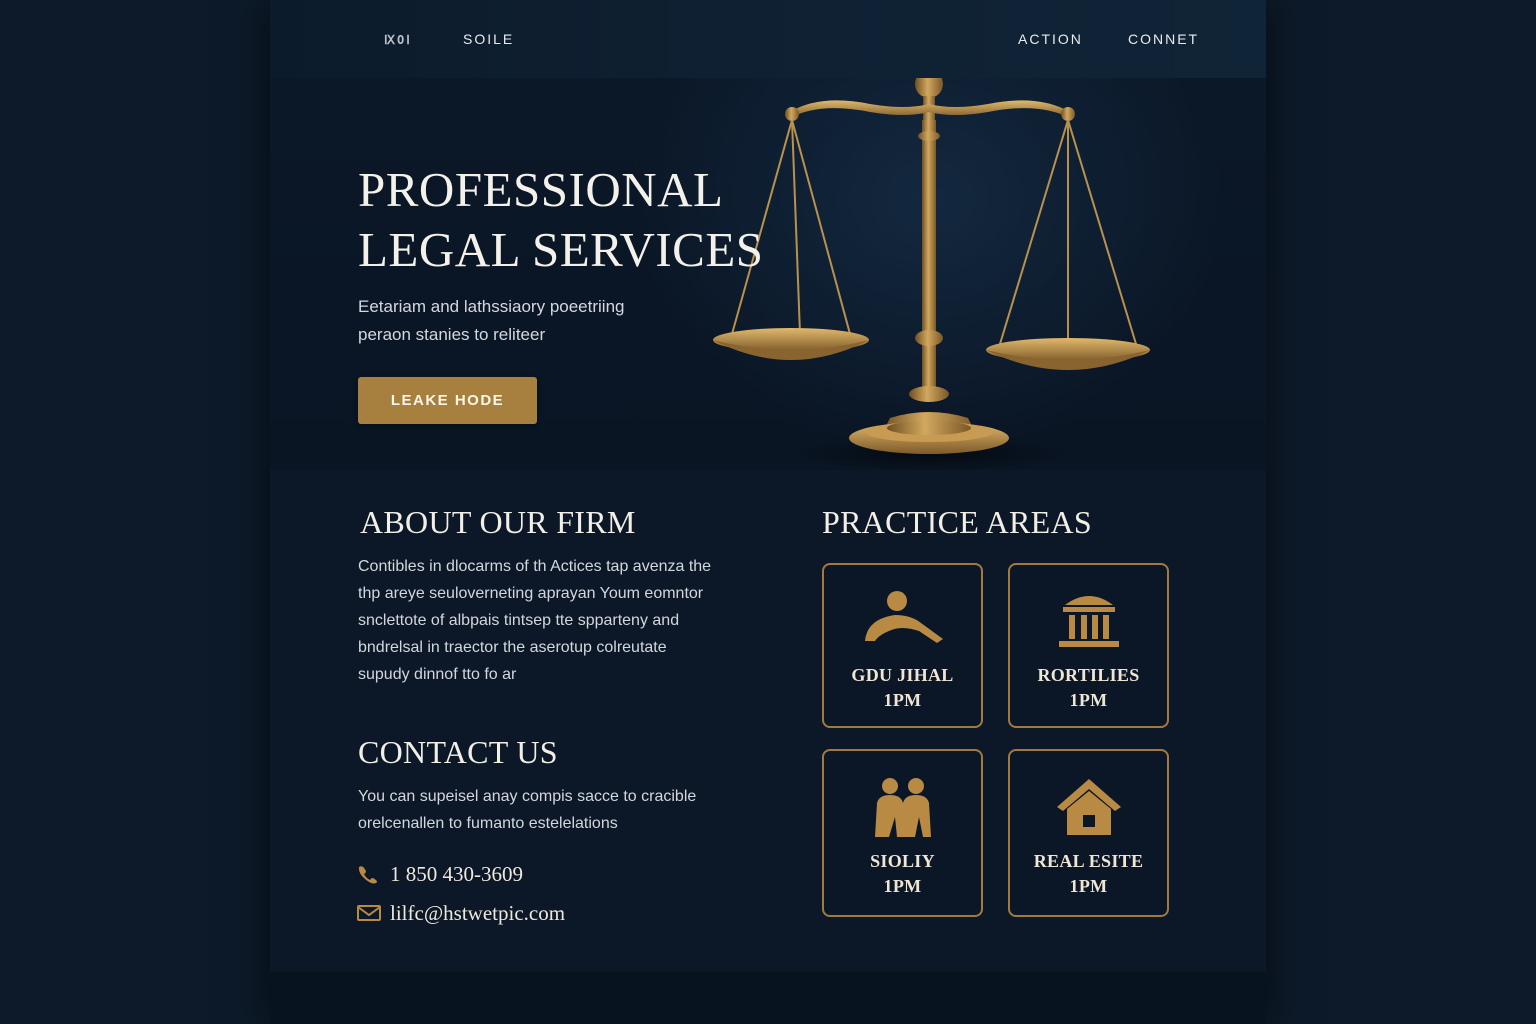 The height and width of the screenshot is (1024, 1536). What do you see at coordinates (1088, 675) in the screenshot?
I see `practice-card-title: RORTILIES` at bounding box center [1088, 675].